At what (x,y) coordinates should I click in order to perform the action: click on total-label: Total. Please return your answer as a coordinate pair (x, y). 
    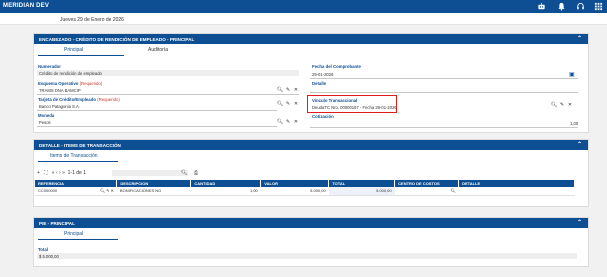
    Looking at the image, I should click on (43, 249).